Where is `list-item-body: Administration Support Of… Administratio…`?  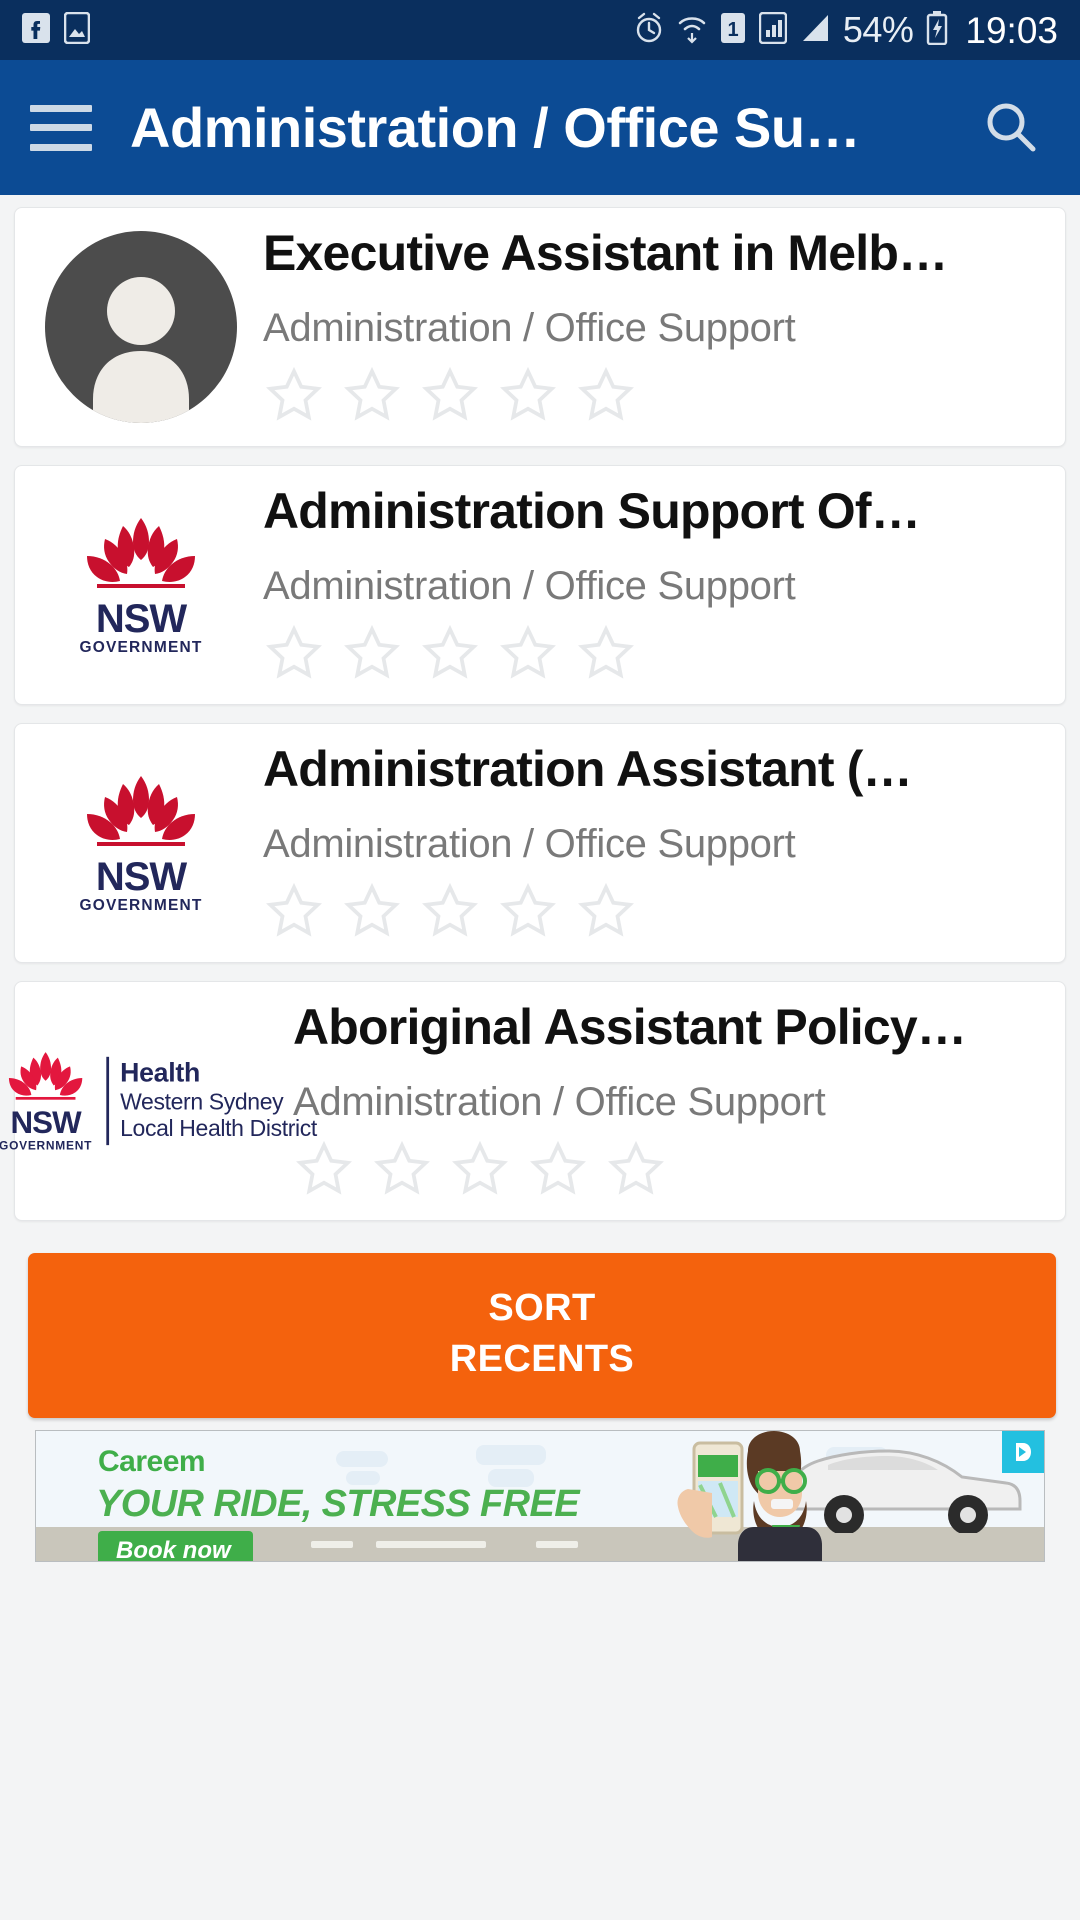
list-item-body: Administration Support Of… Administratio… is located at coordinates (648, 585).